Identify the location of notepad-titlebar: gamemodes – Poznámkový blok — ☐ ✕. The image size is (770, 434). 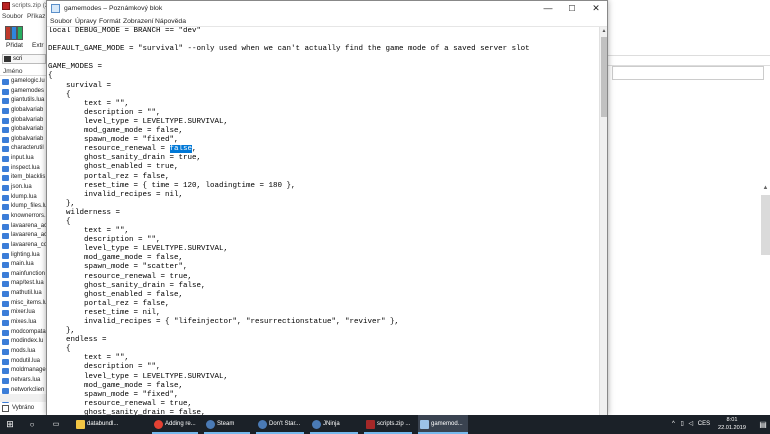
(327, 8).